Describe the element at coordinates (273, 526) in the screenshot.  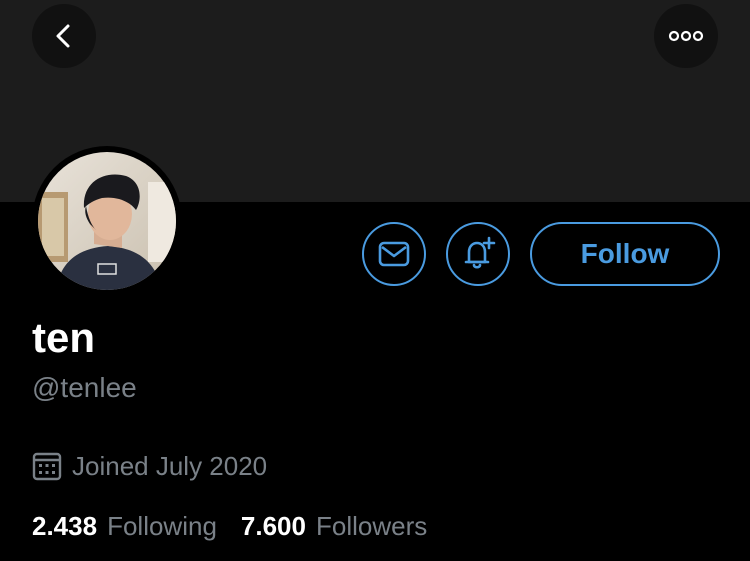
I see `followers-count: 7.600` at that location.